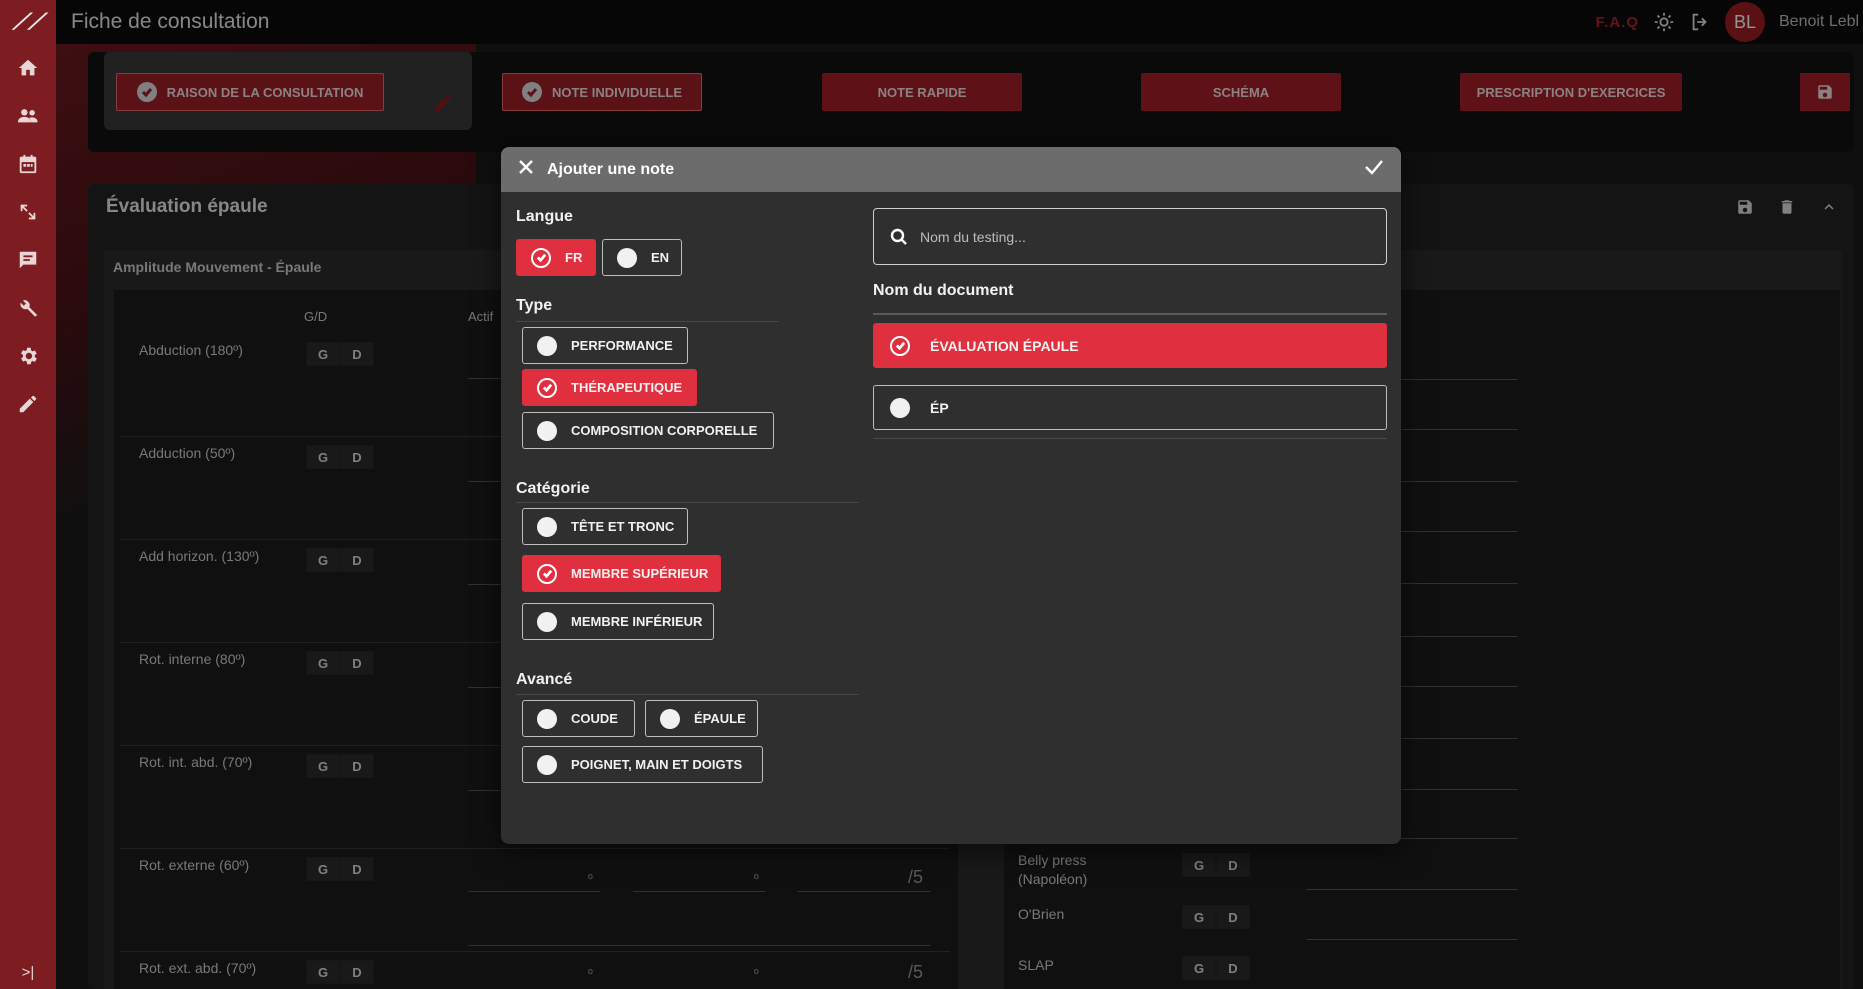 The width and height of the screenshot is (1863, 989). Describe the element at coordinates (553, 488) in the screenshot. I see `categorie-title: Catégorie` at that location.